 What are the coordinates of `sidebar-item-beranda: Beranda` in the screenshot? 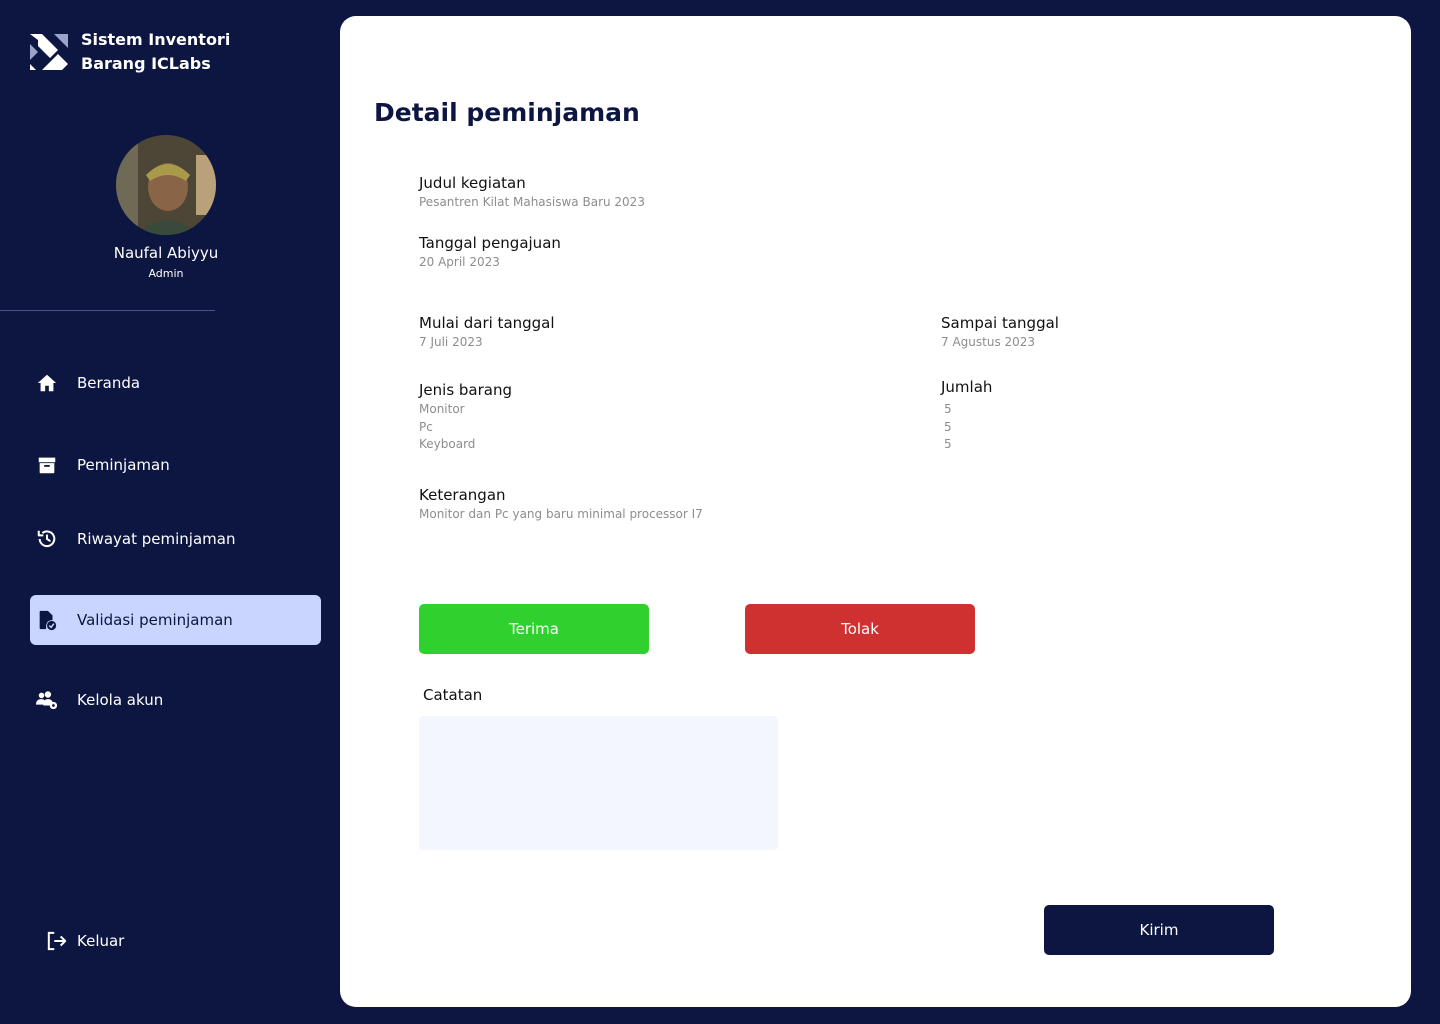 It's located at (175, 383).